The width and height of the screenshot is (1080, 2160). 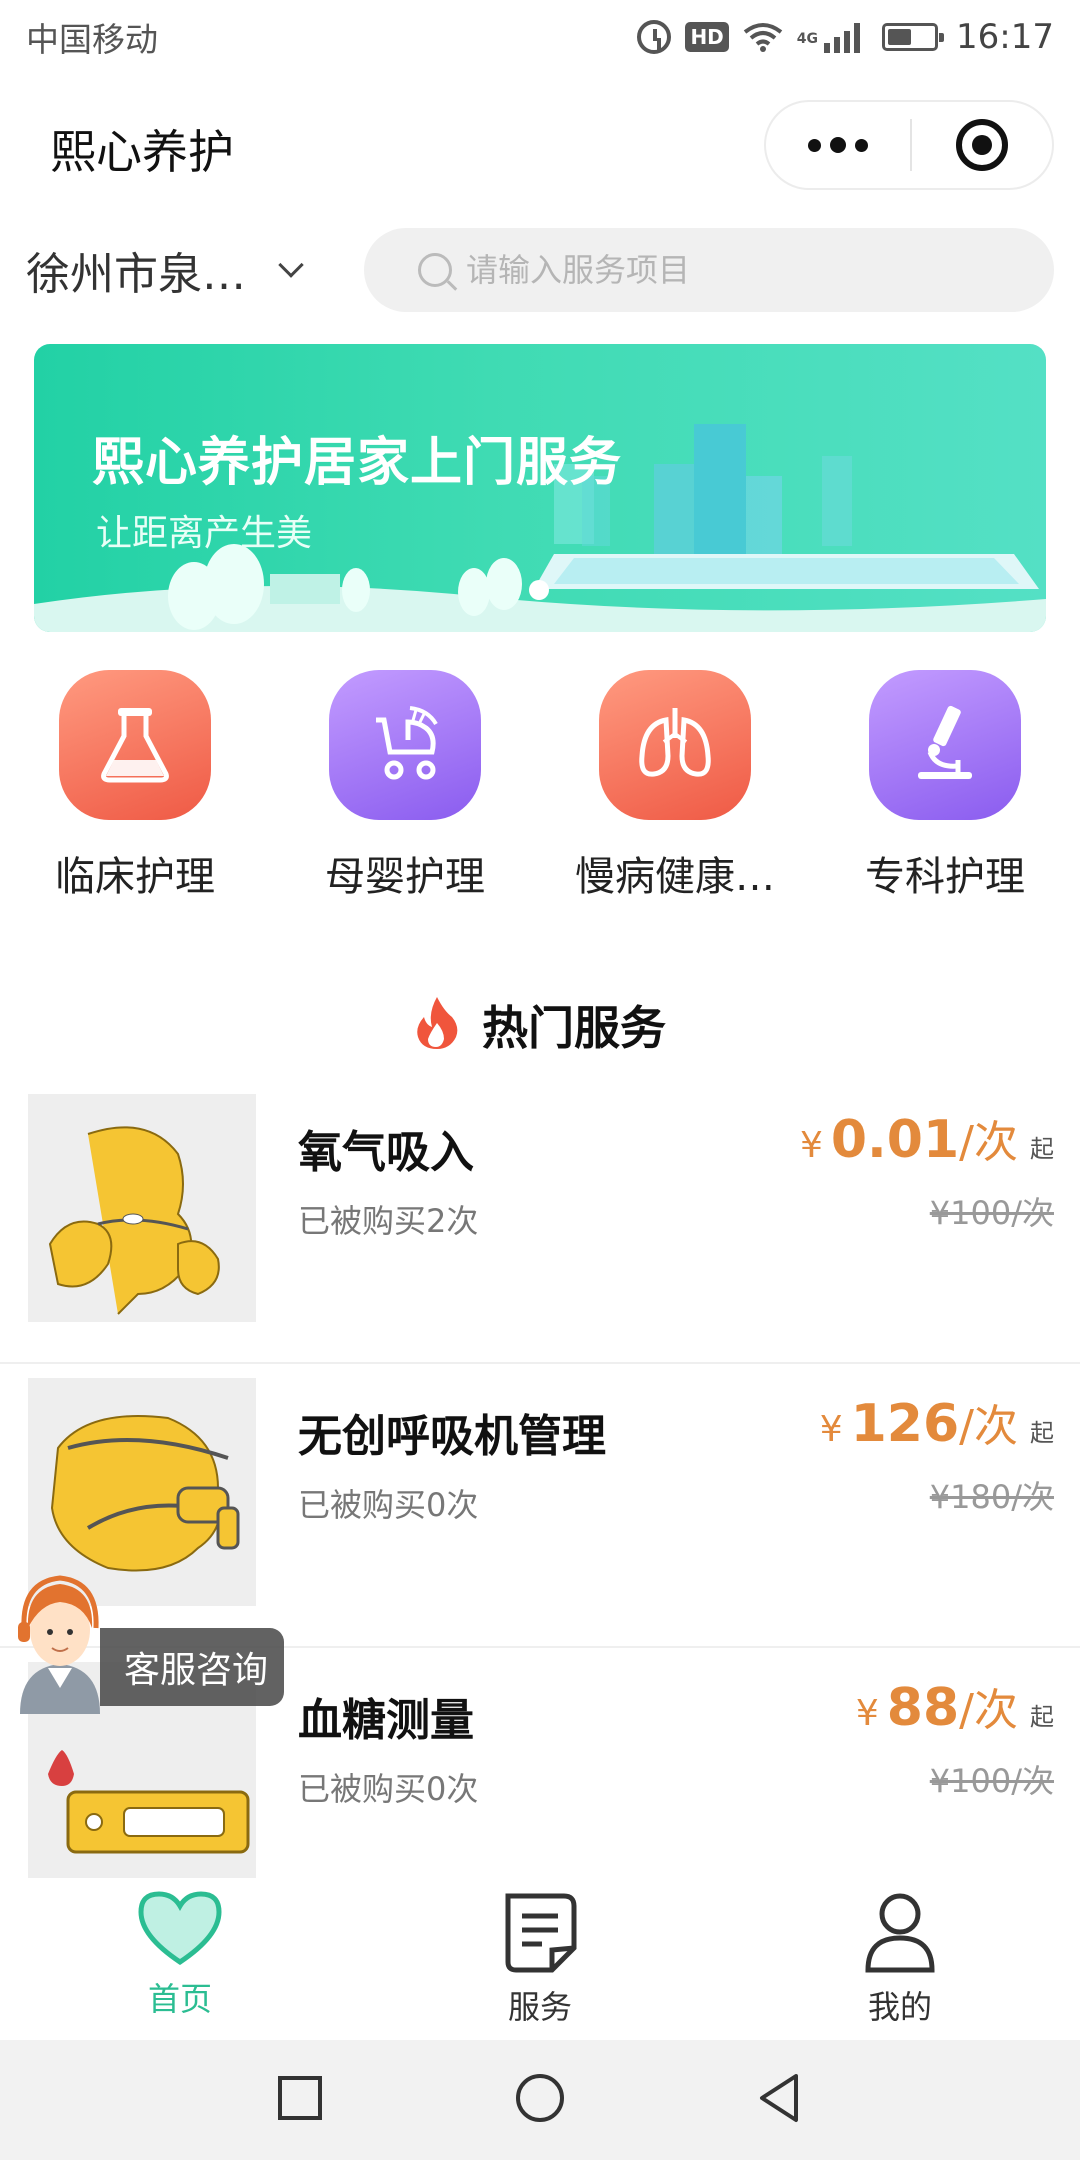 I want to click on customer-service-label: 客服咨询, so click(x=192, y=1667).